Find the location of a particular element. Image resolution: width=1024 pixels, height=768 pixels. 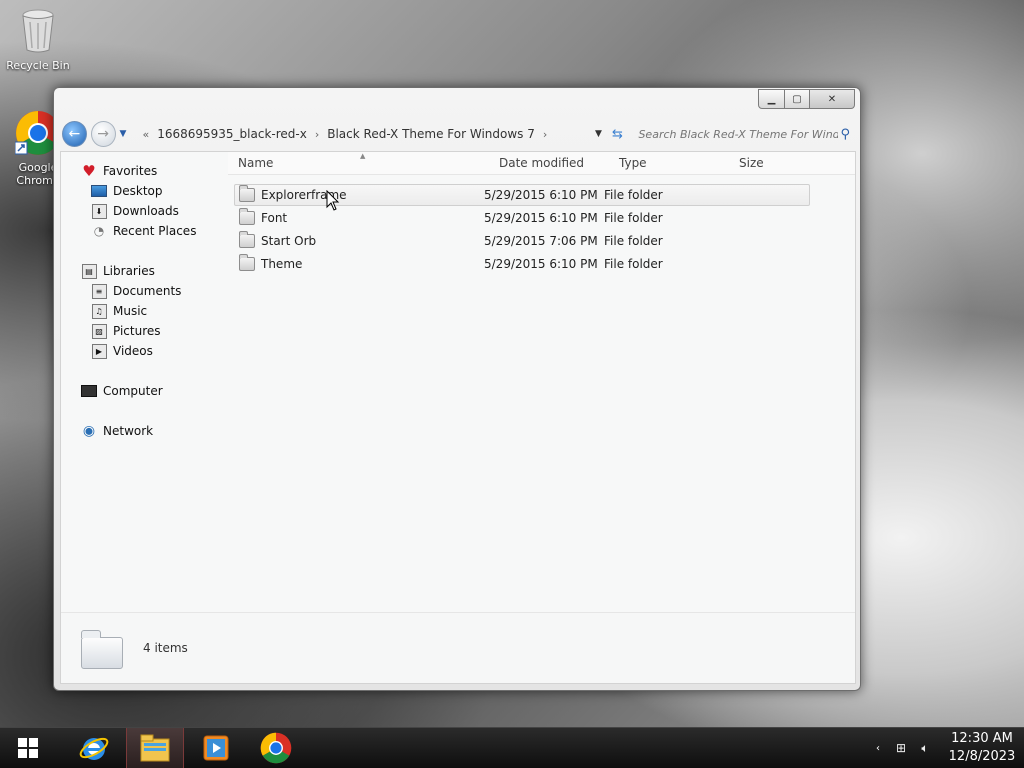

column-header-size: Size is located at coordinates (774, 163).